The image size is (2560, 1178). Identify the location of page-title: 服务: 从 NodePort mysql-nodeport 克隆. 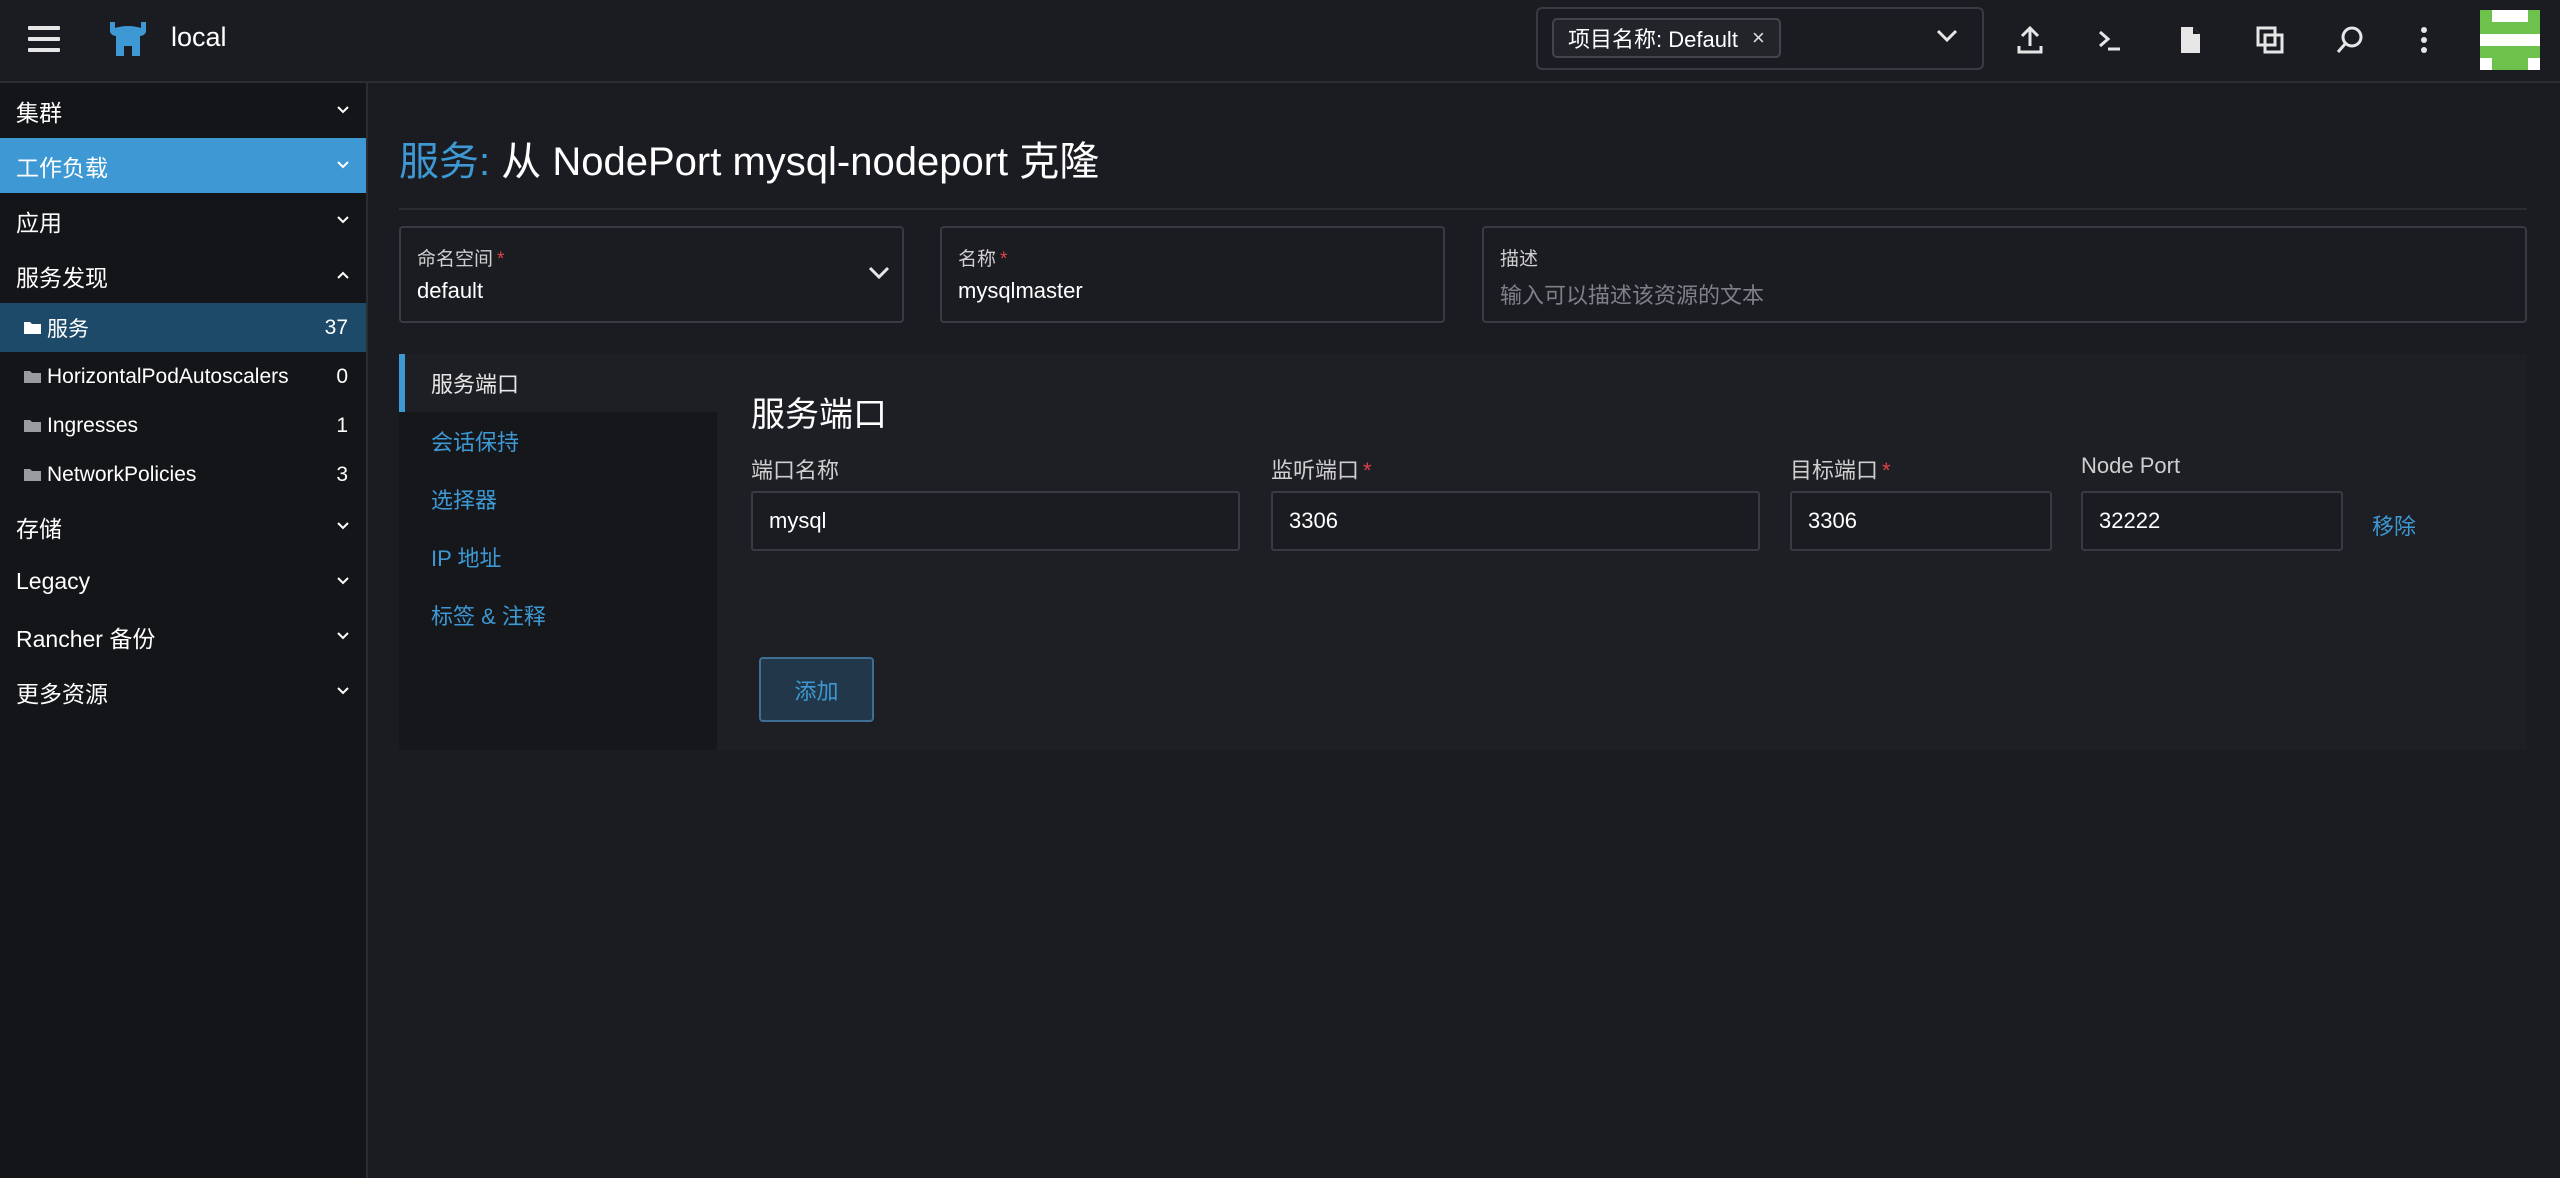
(749, 158).